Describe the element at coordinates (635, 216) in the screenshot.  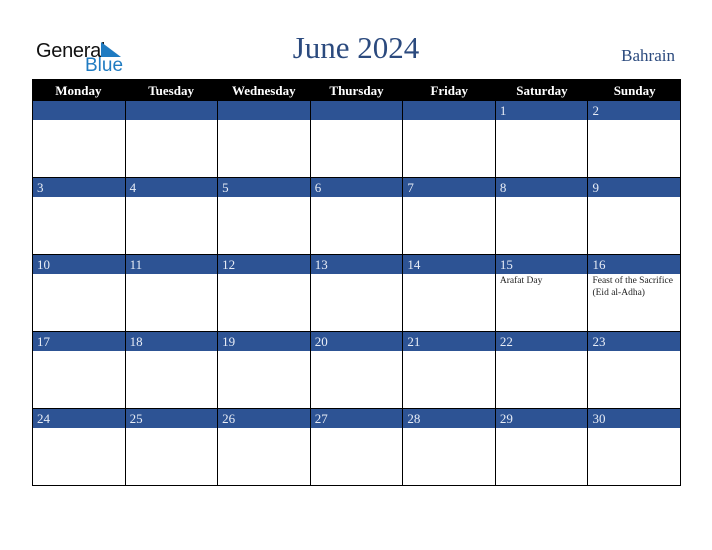
I see `day-cell: 9` at that location.